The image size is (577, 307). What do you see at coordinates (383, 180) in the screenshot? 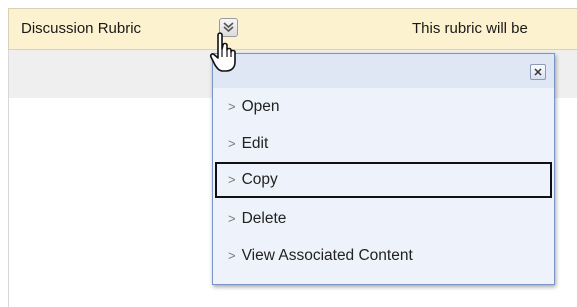
I see `menu-item-copy: > Copy` at bounding box center [383, 180].